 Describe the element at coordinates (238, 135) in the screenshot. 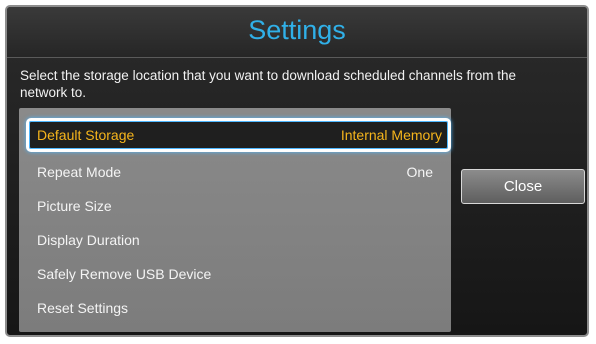

I see `menu-item-default-storage: Default Storage Internal Memory` at that location.